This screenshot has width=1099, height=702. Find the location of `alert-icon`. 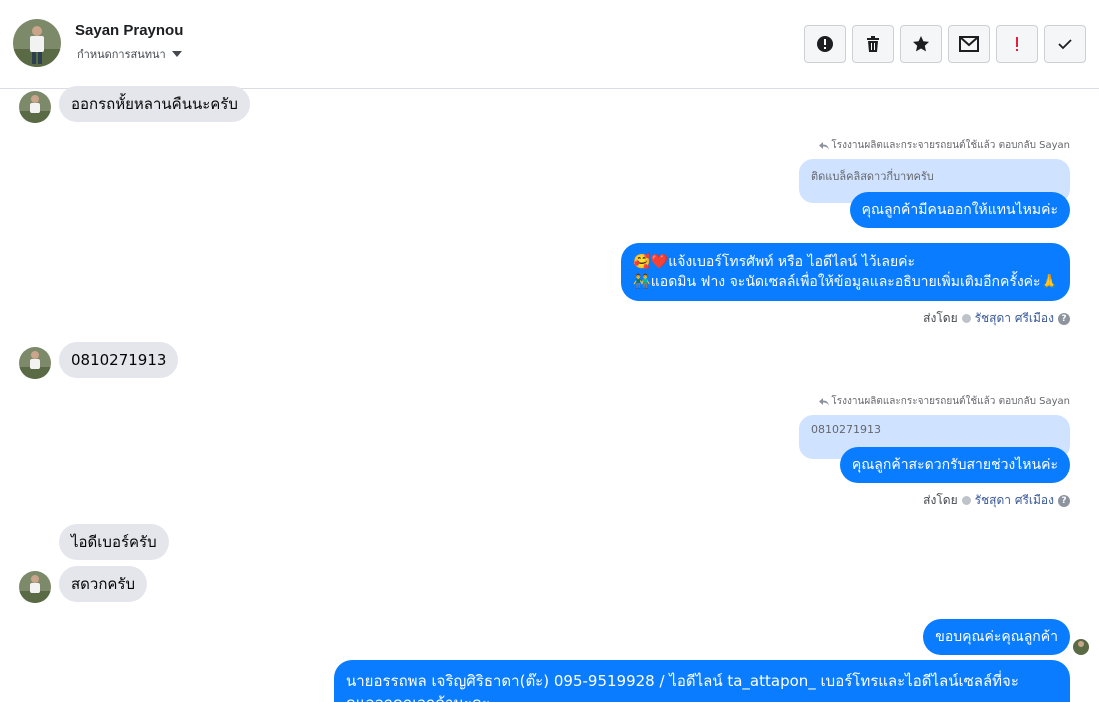

alert-icon is located at coordinates (825, 44).